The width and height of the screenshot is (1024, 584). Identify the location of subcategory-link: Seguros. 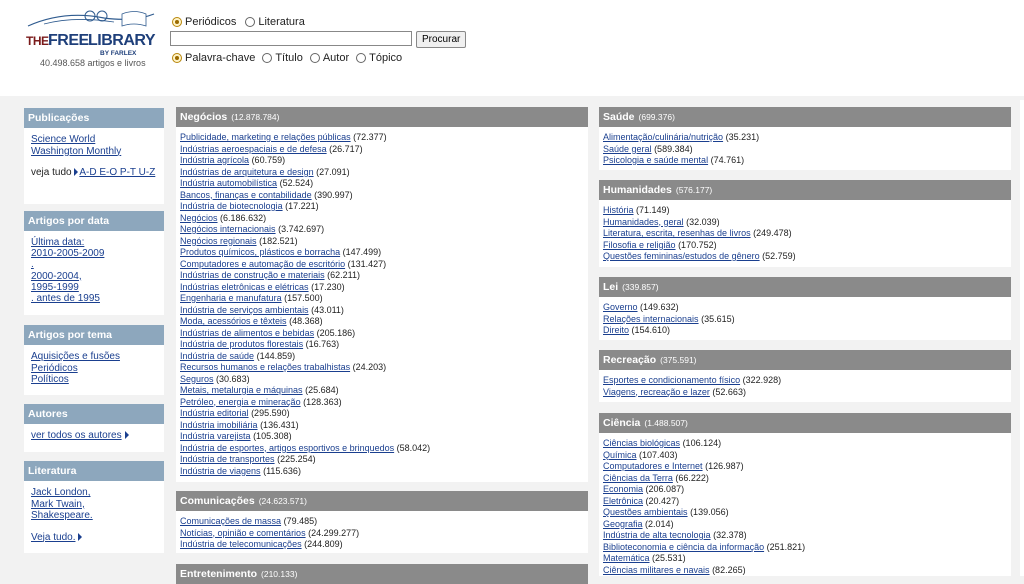
(197, 379).